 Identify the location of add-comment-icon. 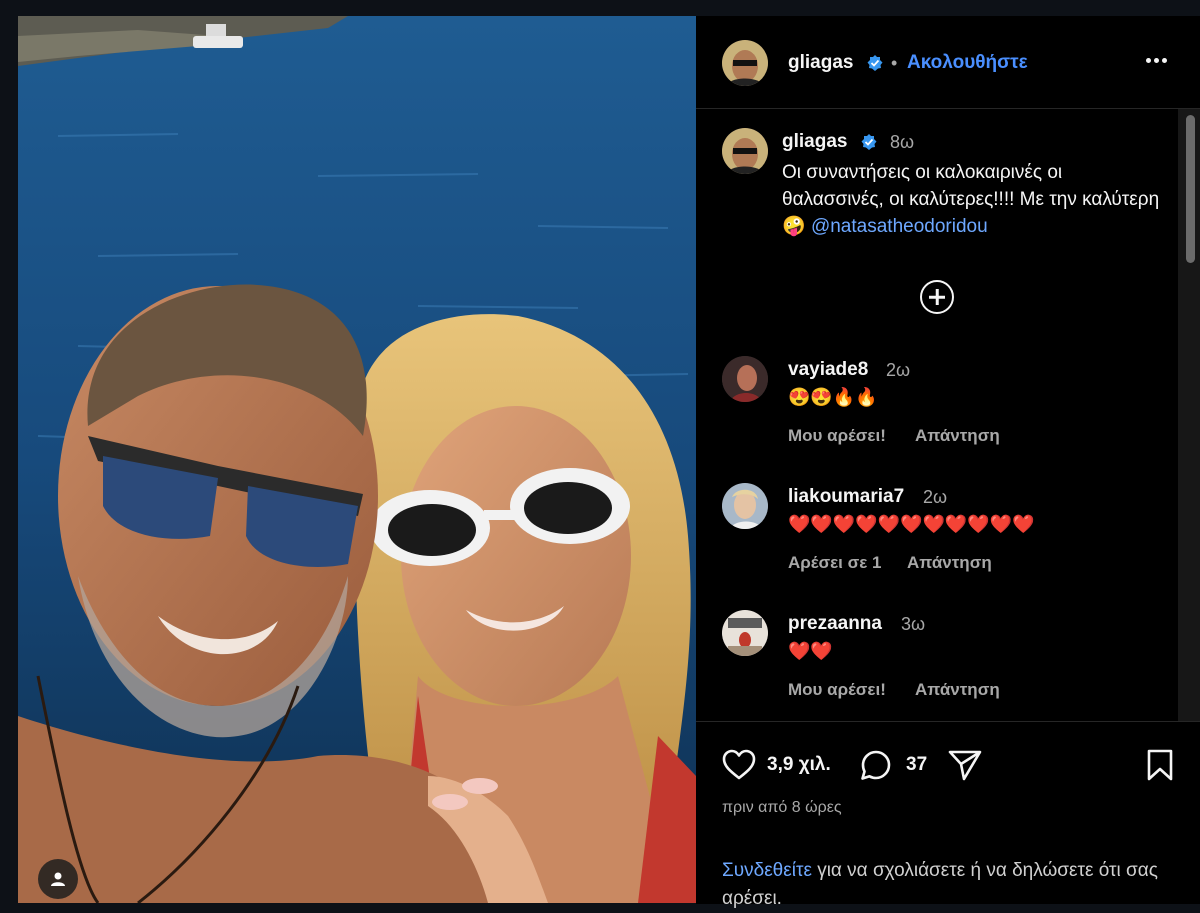
(937, 297).